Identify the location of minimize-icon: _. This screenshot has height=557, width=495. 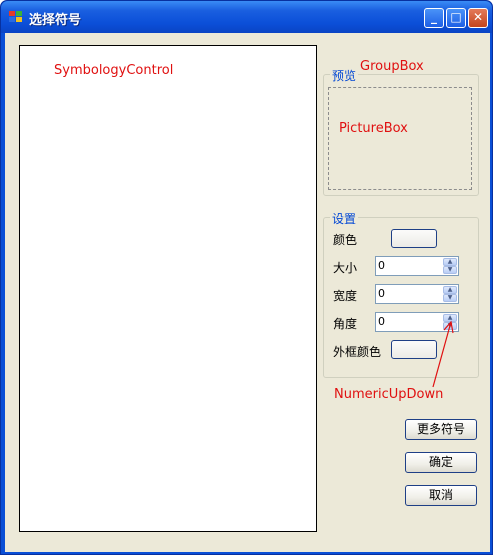
(434, 17).